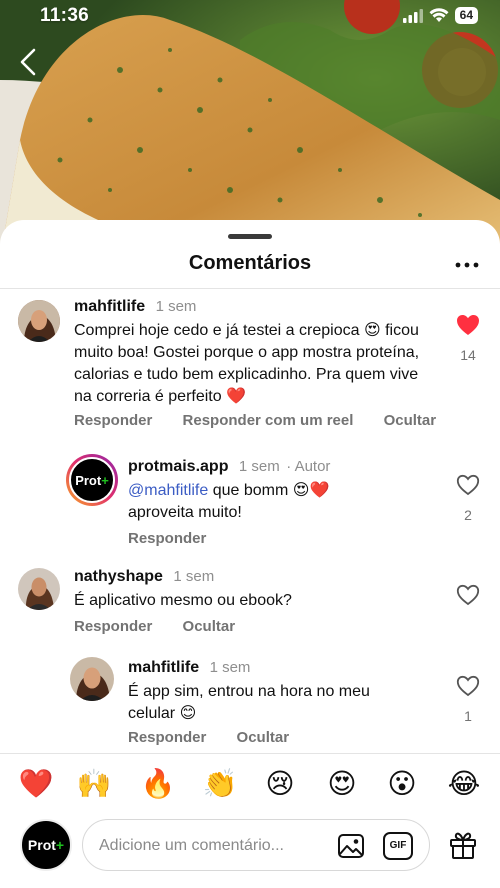 This screenshot has width=500, height=888. I want to click on battery-indicator: 64, so click(466, 15).